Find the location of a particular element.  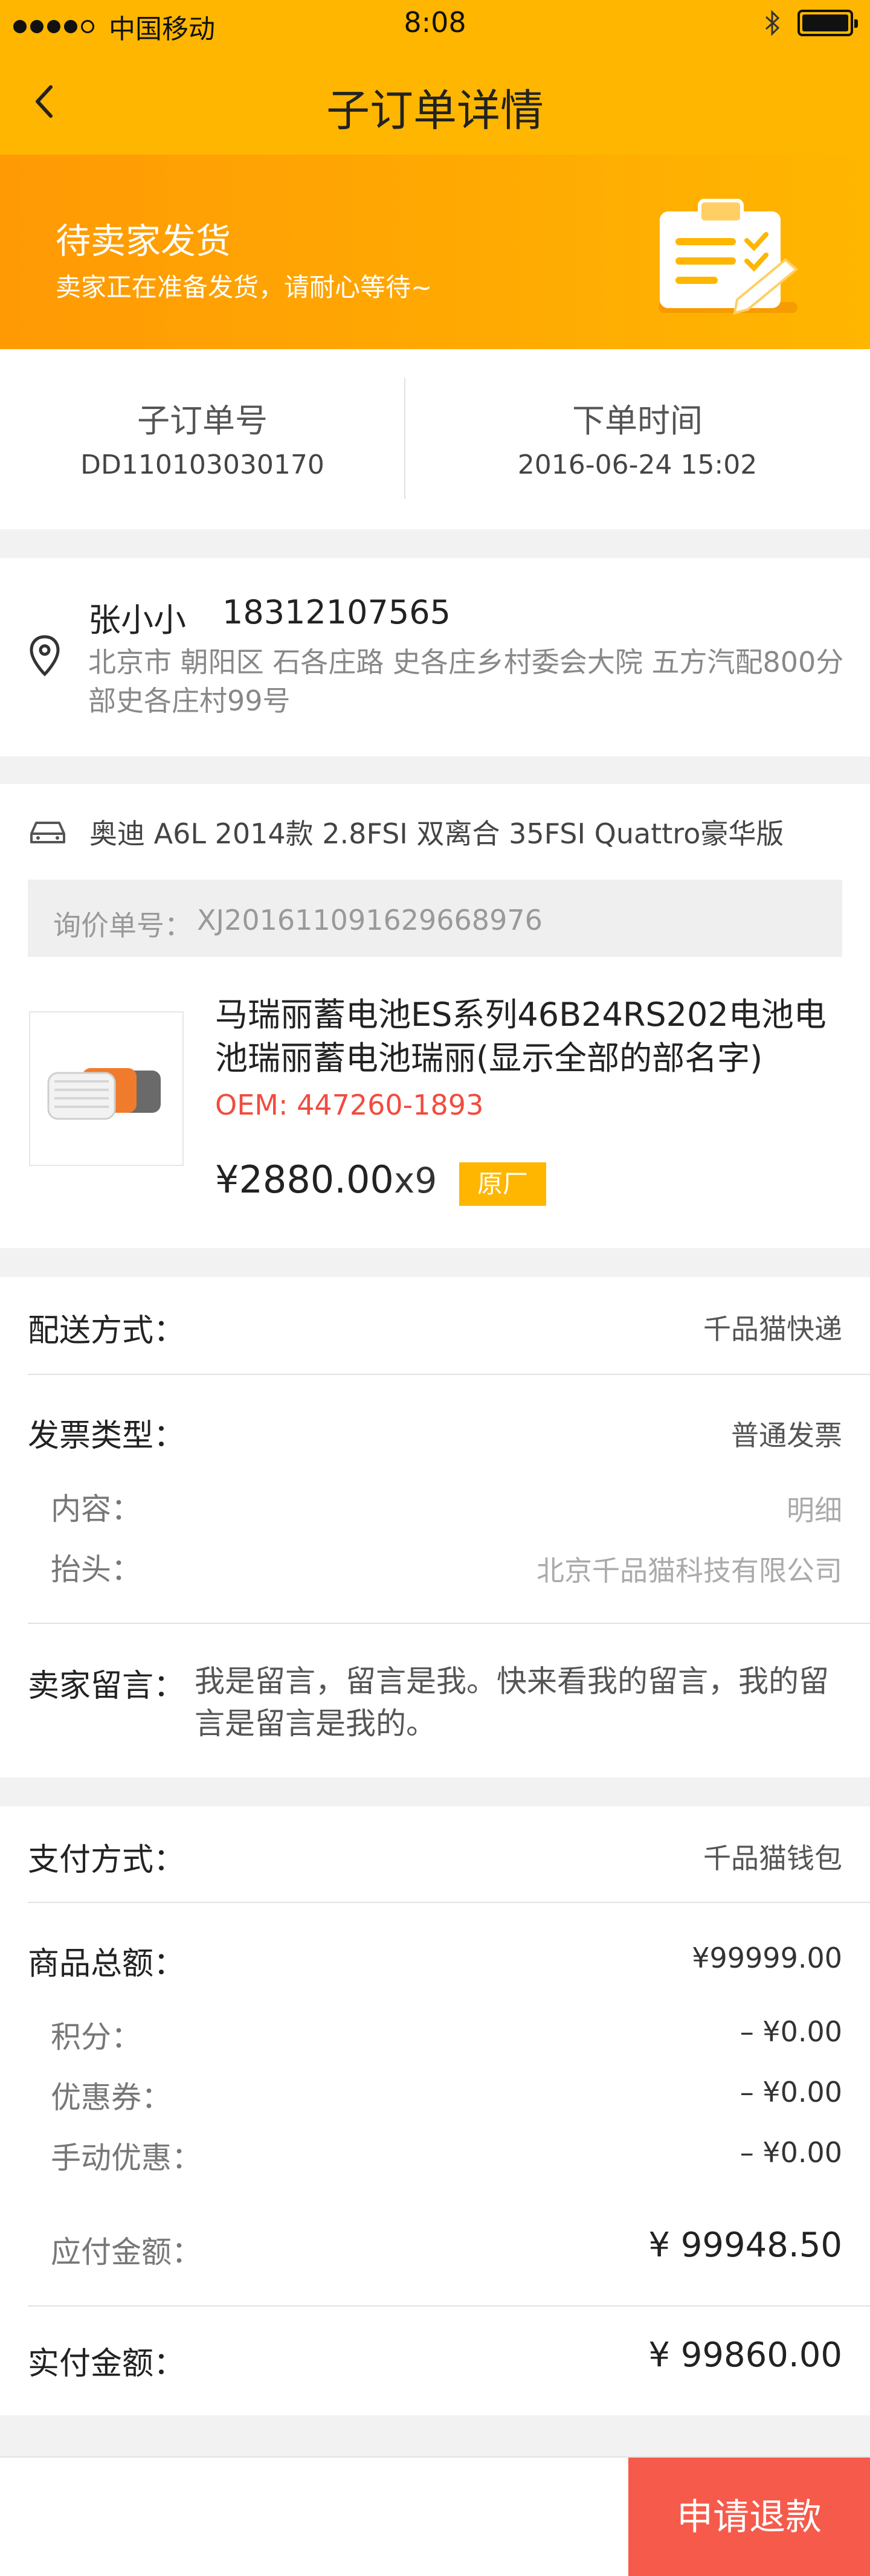

order-number-section: 子订单号 DD110103030170 is located at coordinates (202, 439).